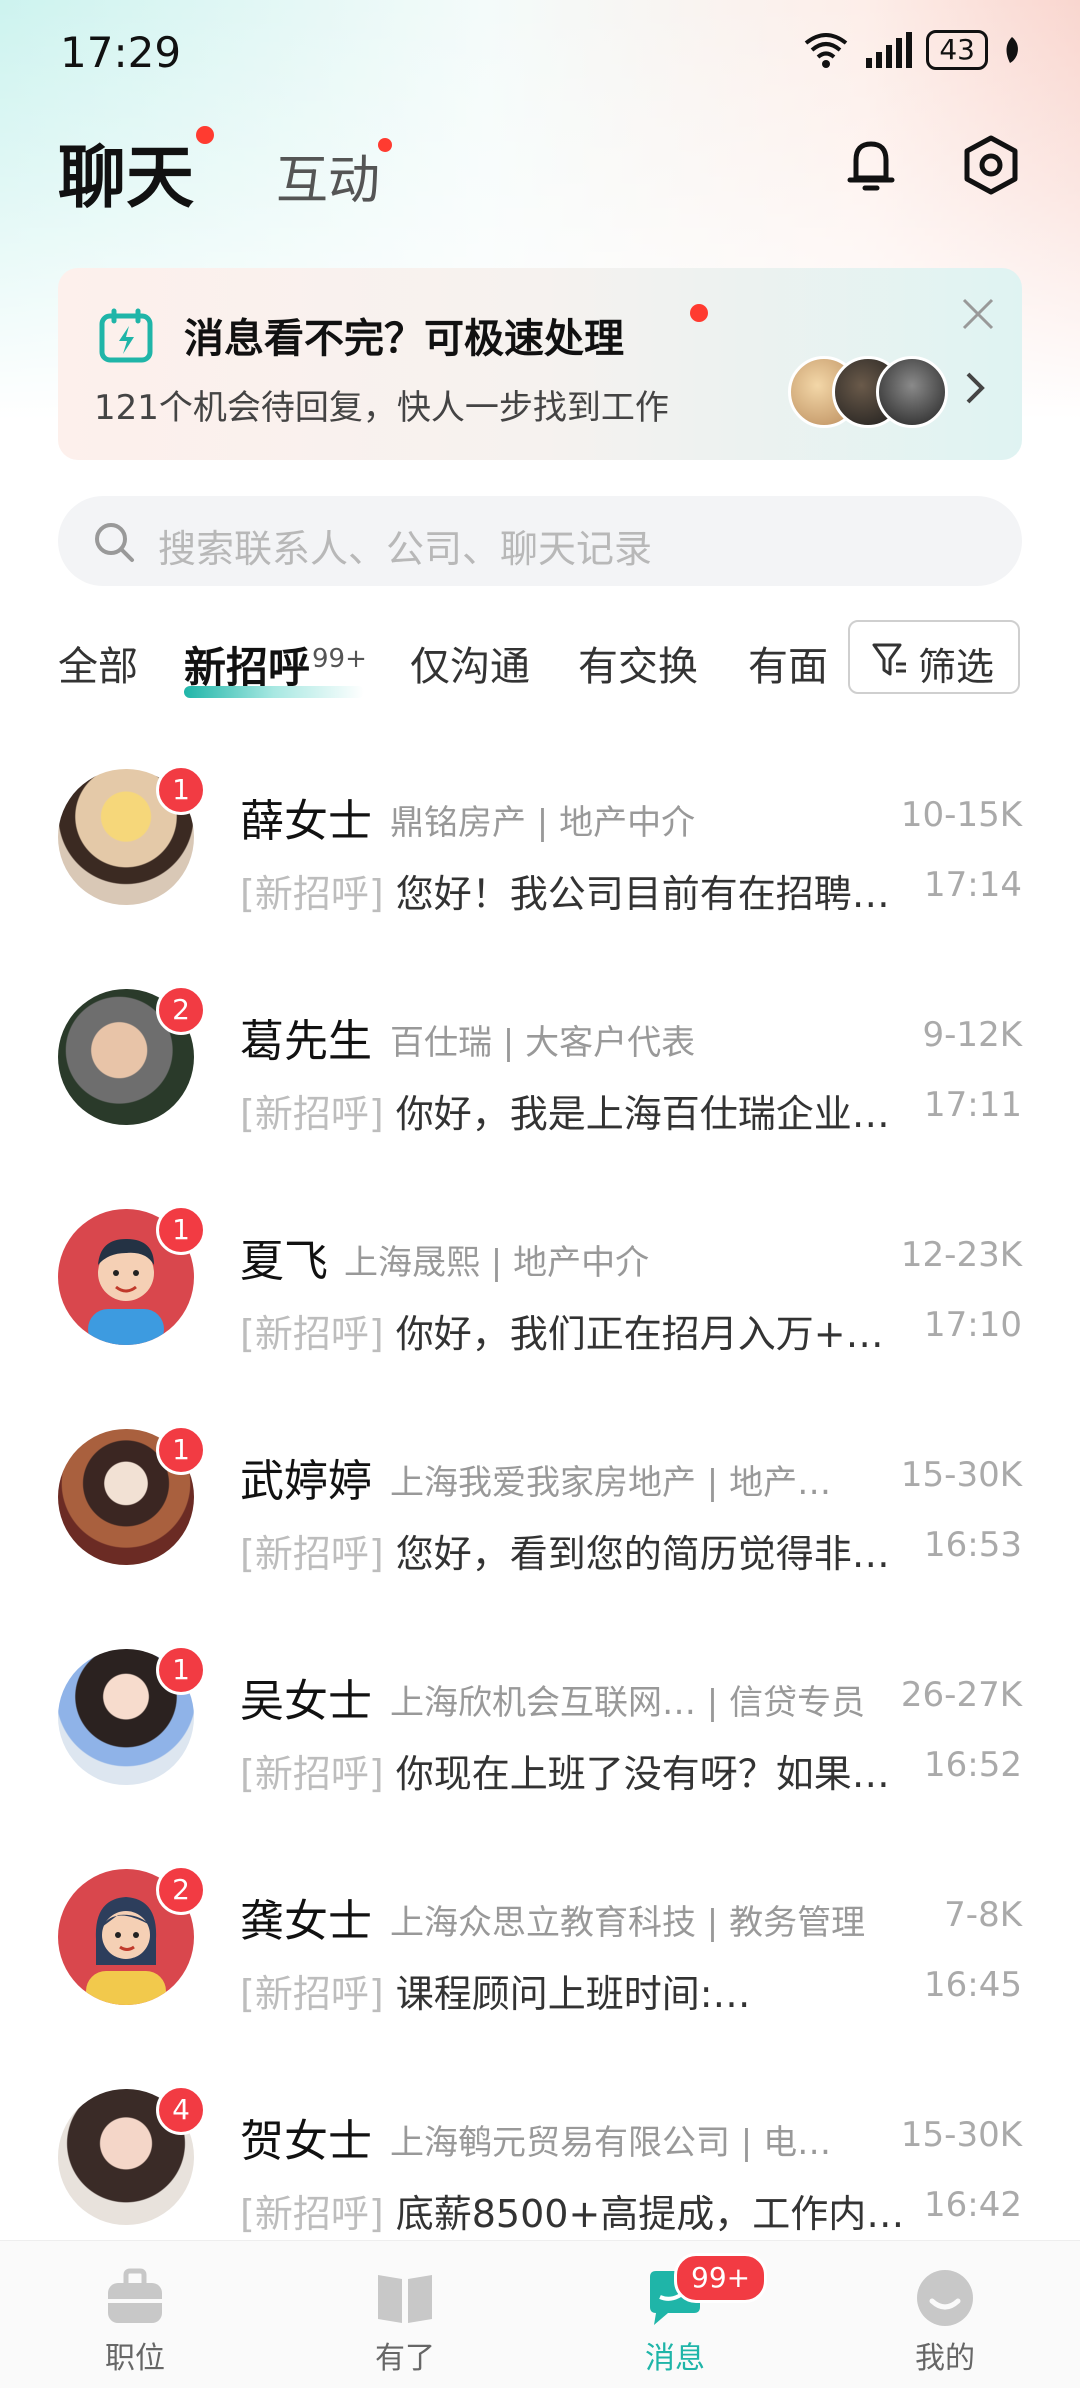 Image resolution: width=1080 pixels, height=2388 pixels. Describe the element at coordinates (284, 1261) in the screenshot. I see `contact-name: 夏飞` at that location.